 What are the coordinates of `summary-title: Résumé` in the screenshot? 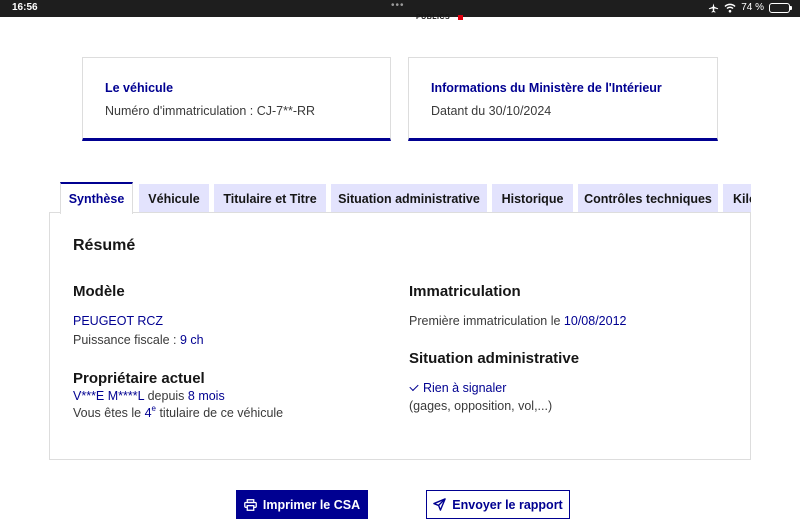 It's located at (104, 245).